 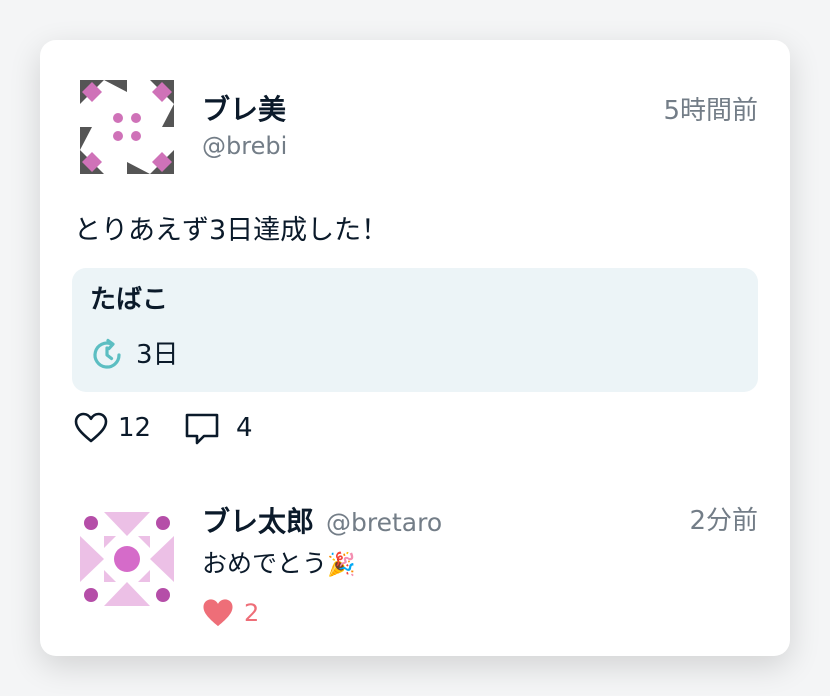 What do you see at coordinates (114, 428) in the screenshot?
I see `like-button: 12` at bounding box center [114, 428].